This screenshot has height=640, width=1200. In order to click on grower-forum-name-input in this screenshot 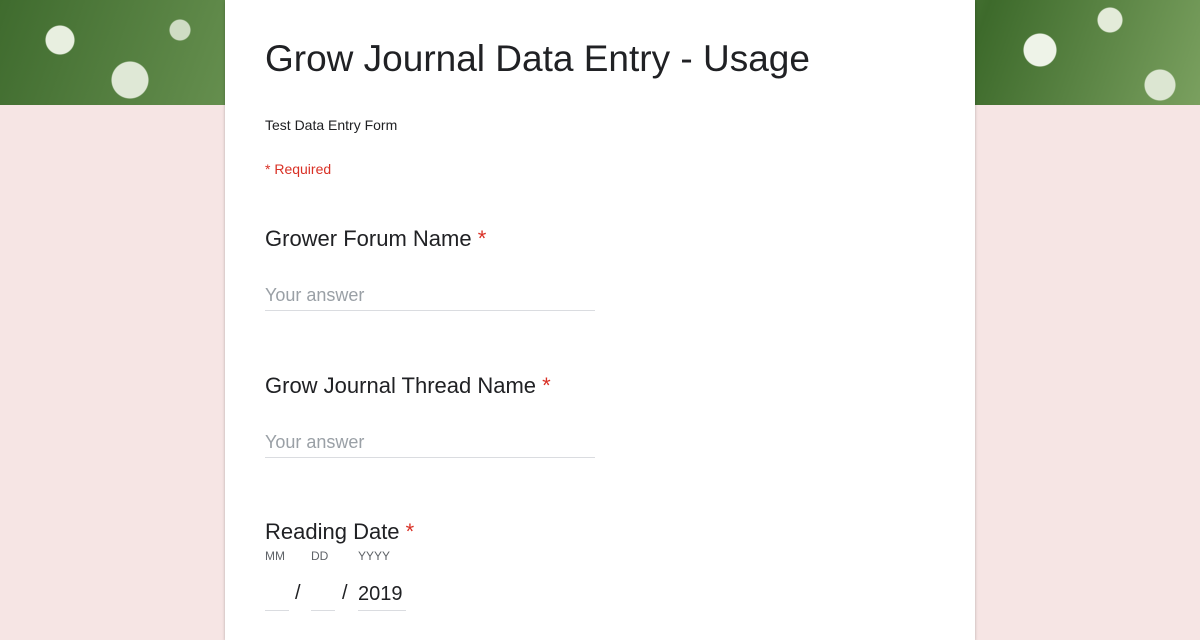, I will do `click(430, 295)`.